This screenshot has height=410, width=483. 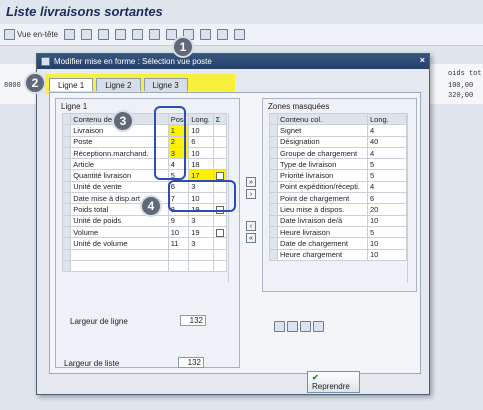 I want to click on close-icon: ×, so click(x=422, y=60).